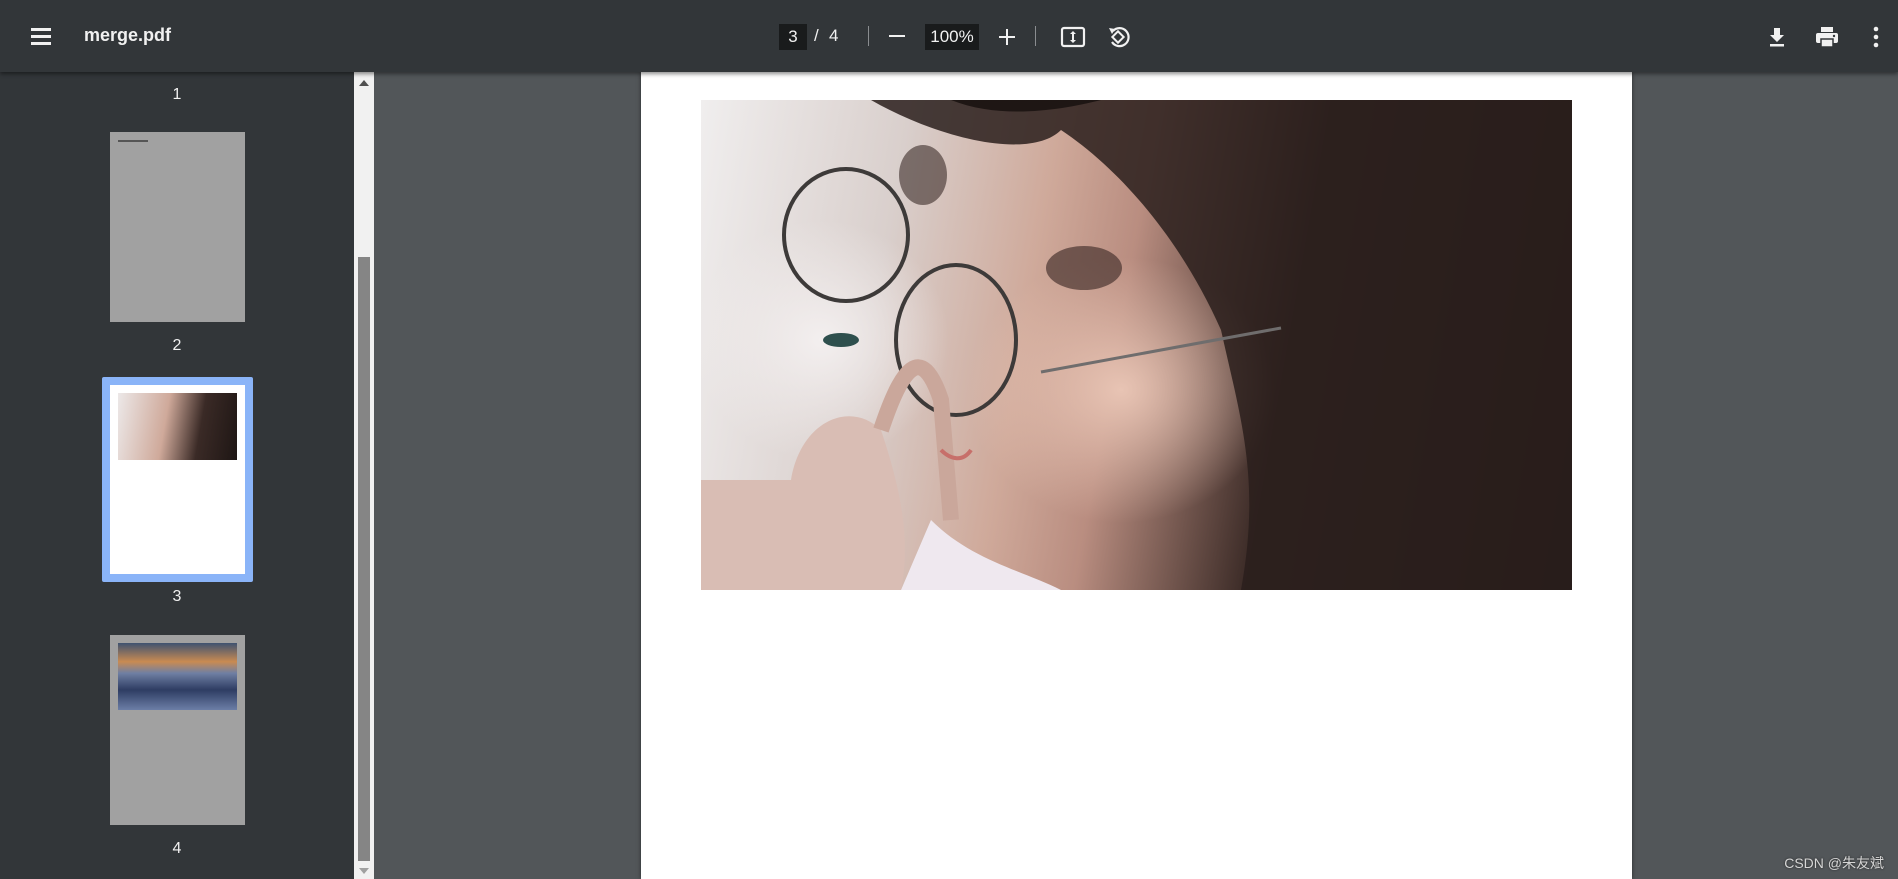 This screenshot has width=1898, height=879. I want to click on thumbnail-label-2: 2, so click(177, 345).